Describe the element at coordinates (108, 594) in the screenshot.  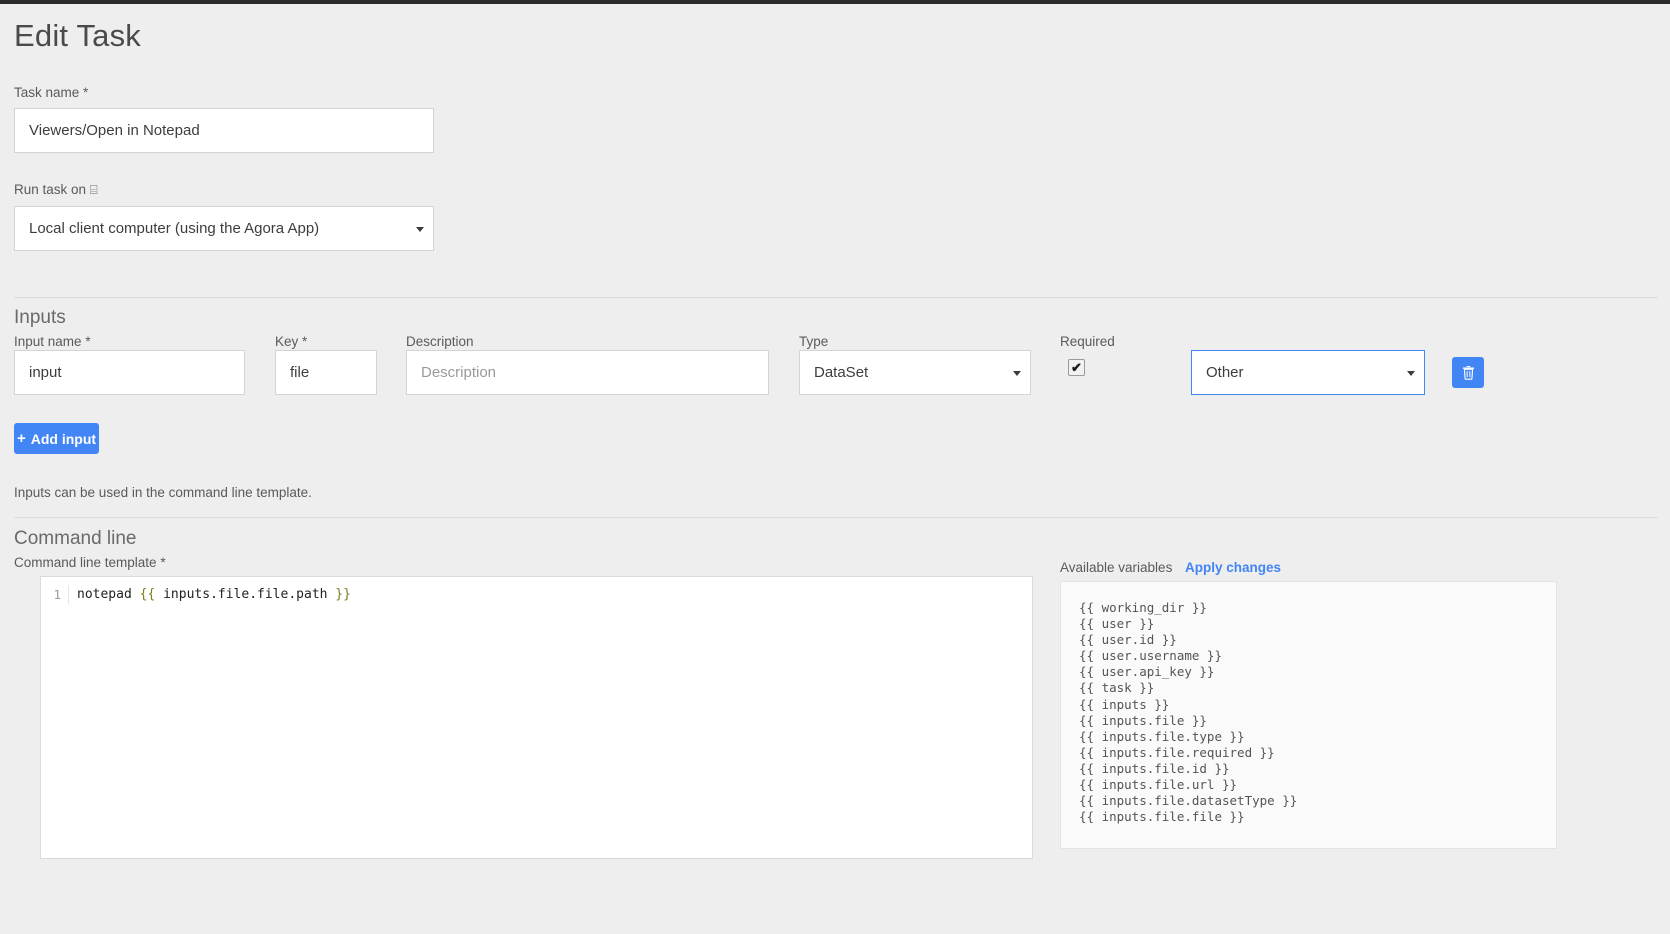
I see `code-token-command: notepad` at that location.